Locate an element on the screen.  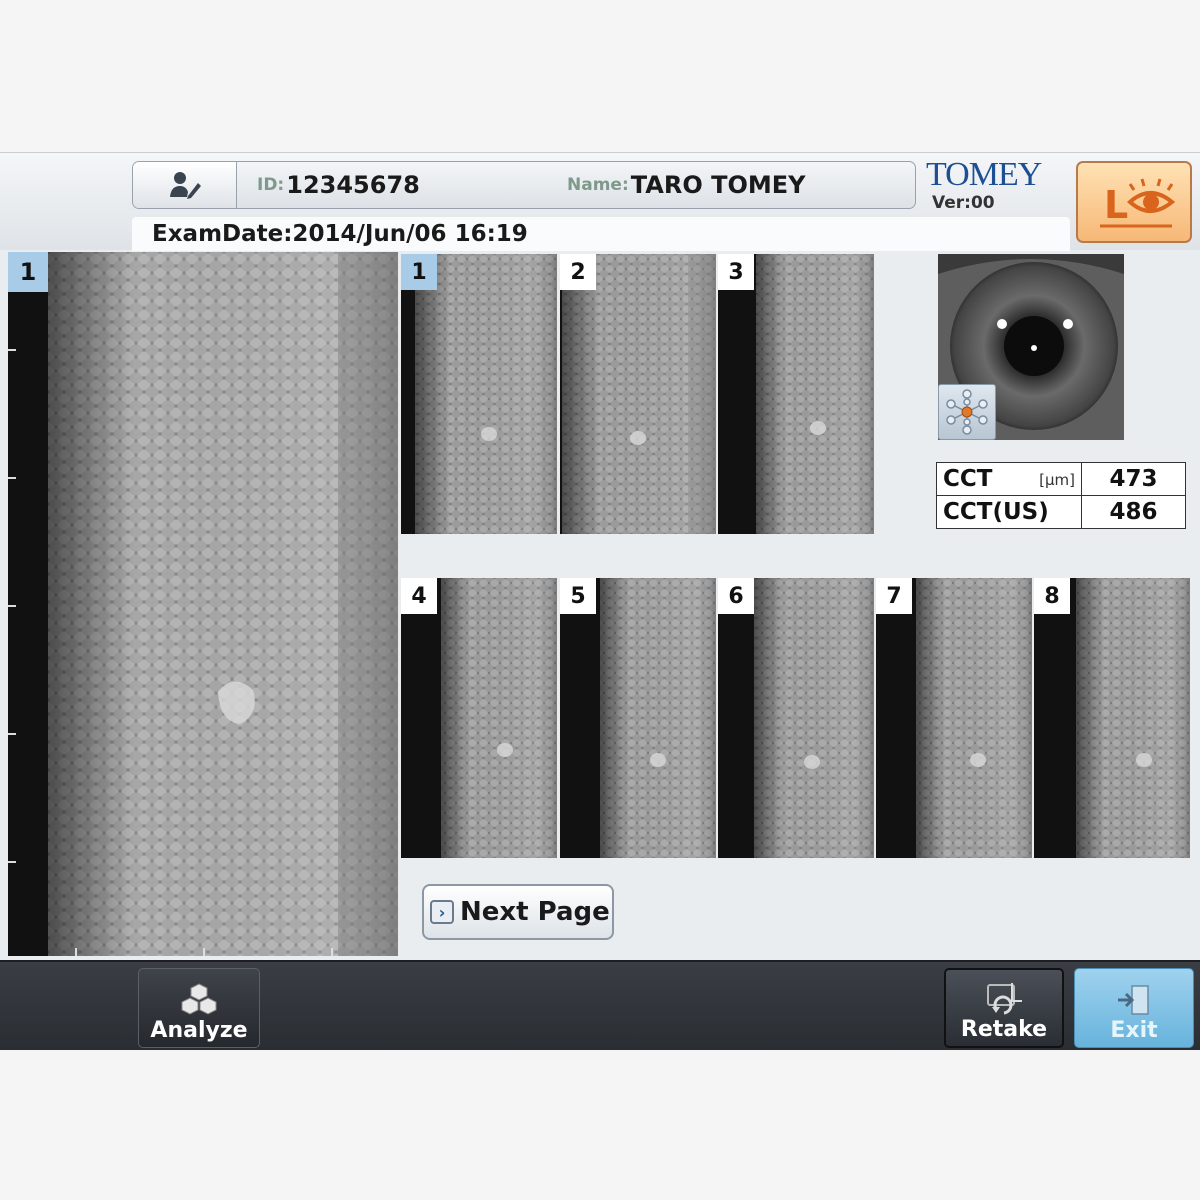
analyze-button: Analyze is located at coordinates (199, 1008).